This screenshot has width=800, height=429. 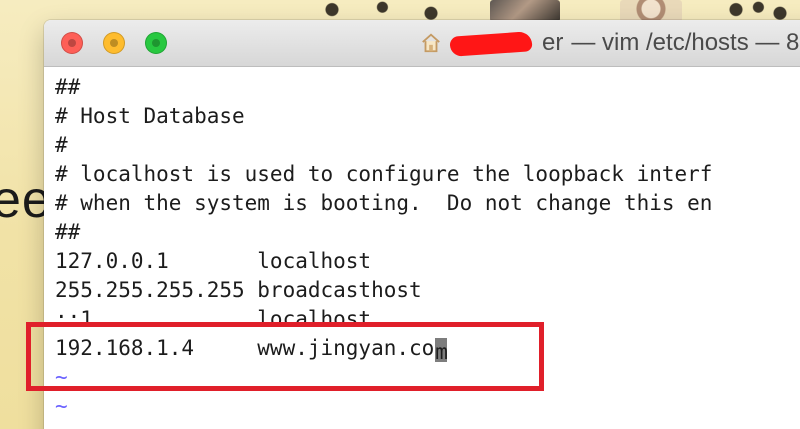 I want to click on zoom-button, so click(x=156, y=43).